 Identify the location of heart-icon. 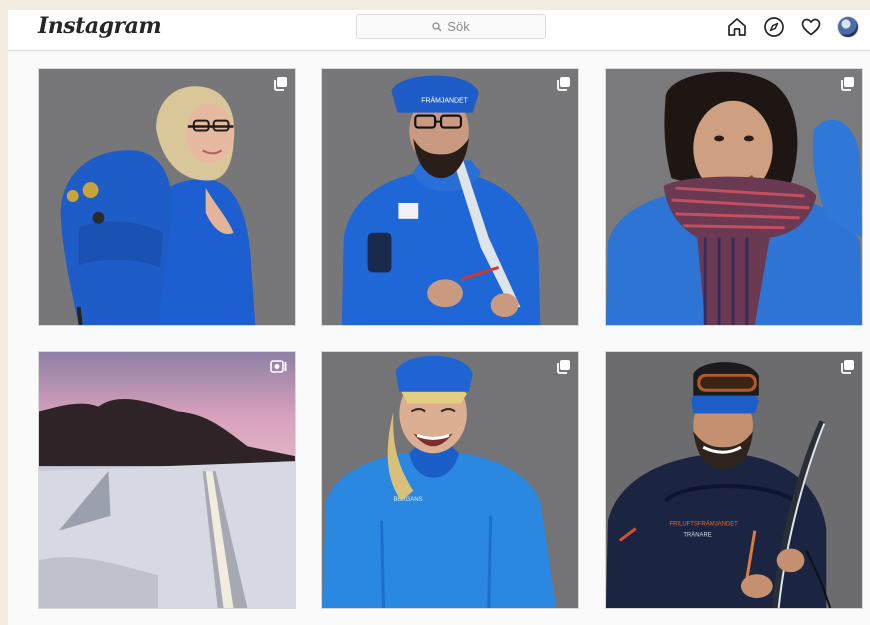
(811, 27).